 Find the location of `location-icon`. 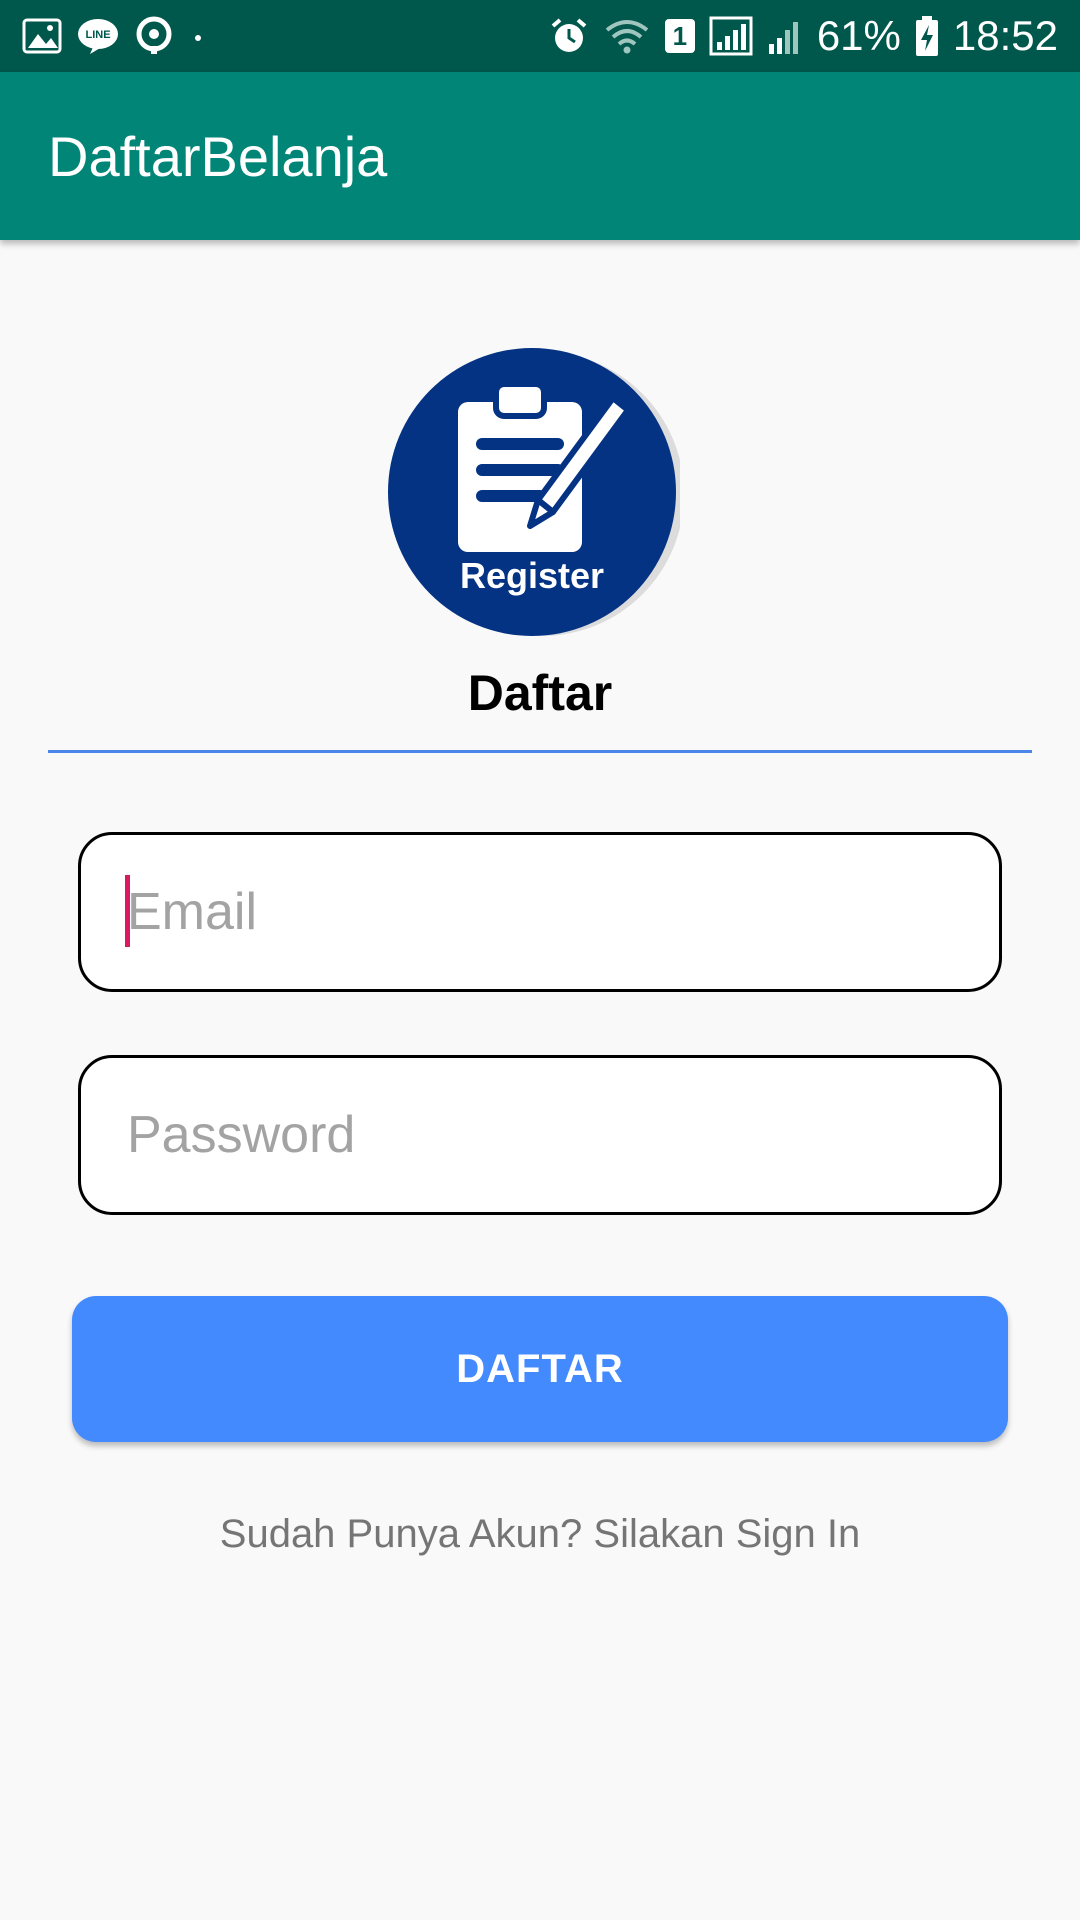

location-icon is located at coordinates (154, 35).